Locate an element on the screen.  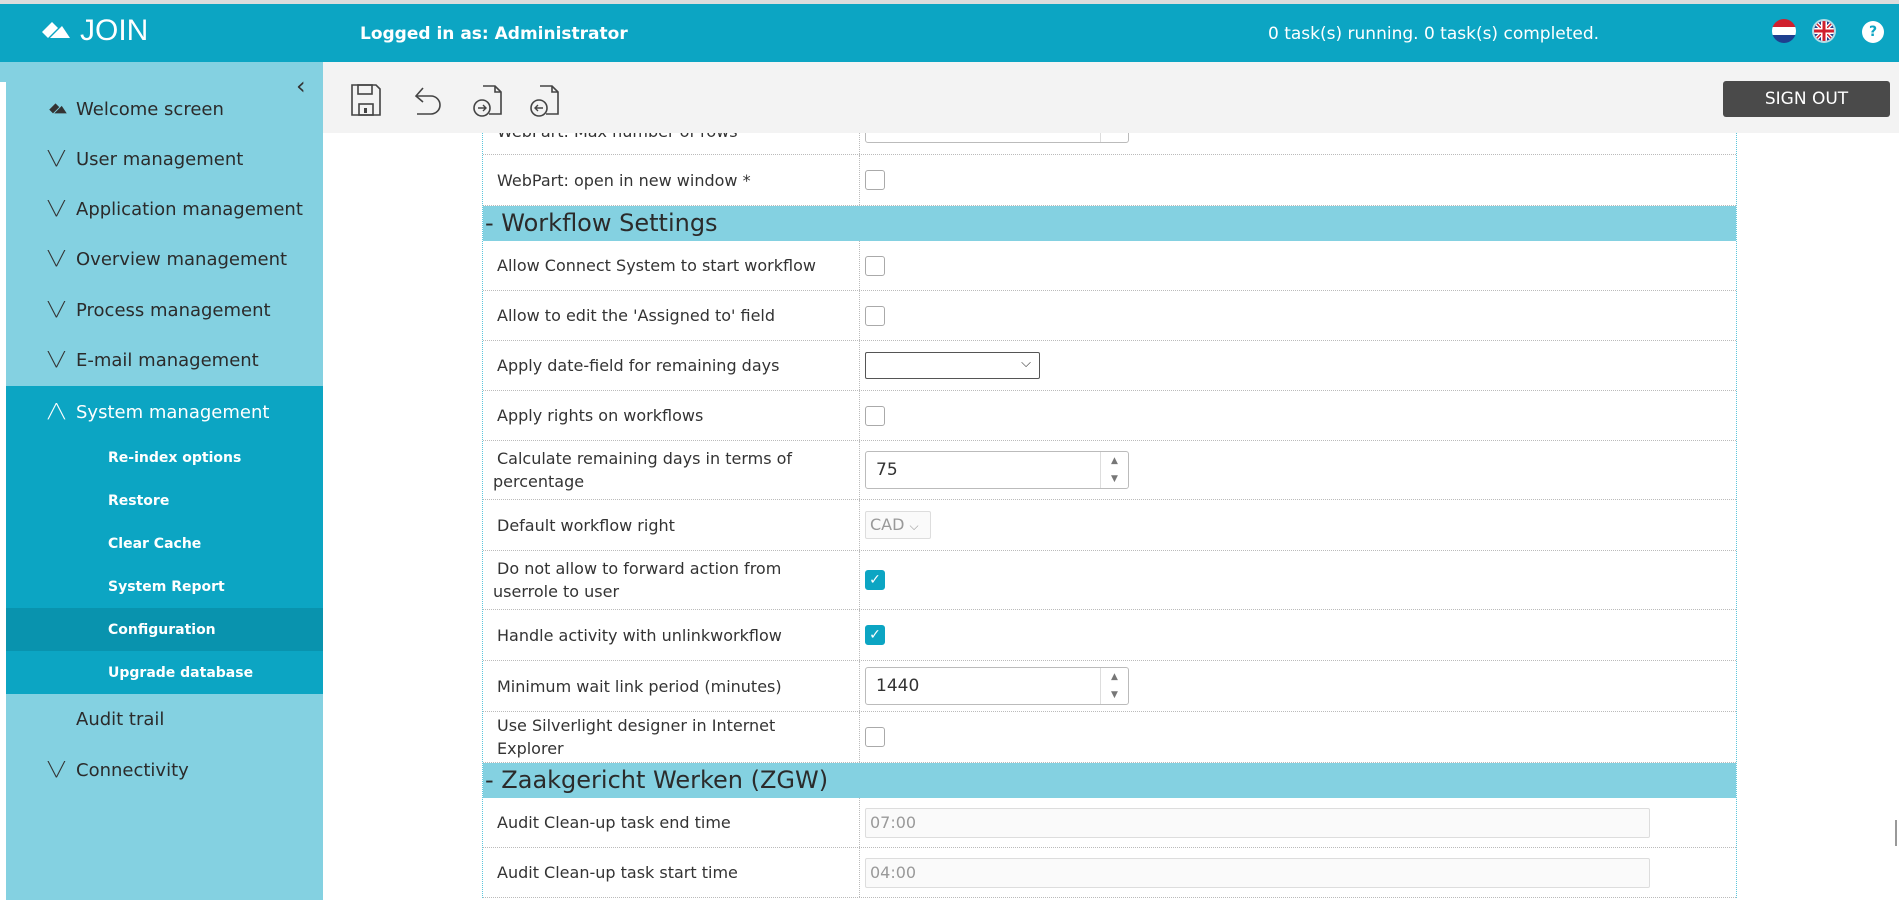
sidebar-item-email-management: ╲╱ E-mail management is located at coordinates (164, 360).